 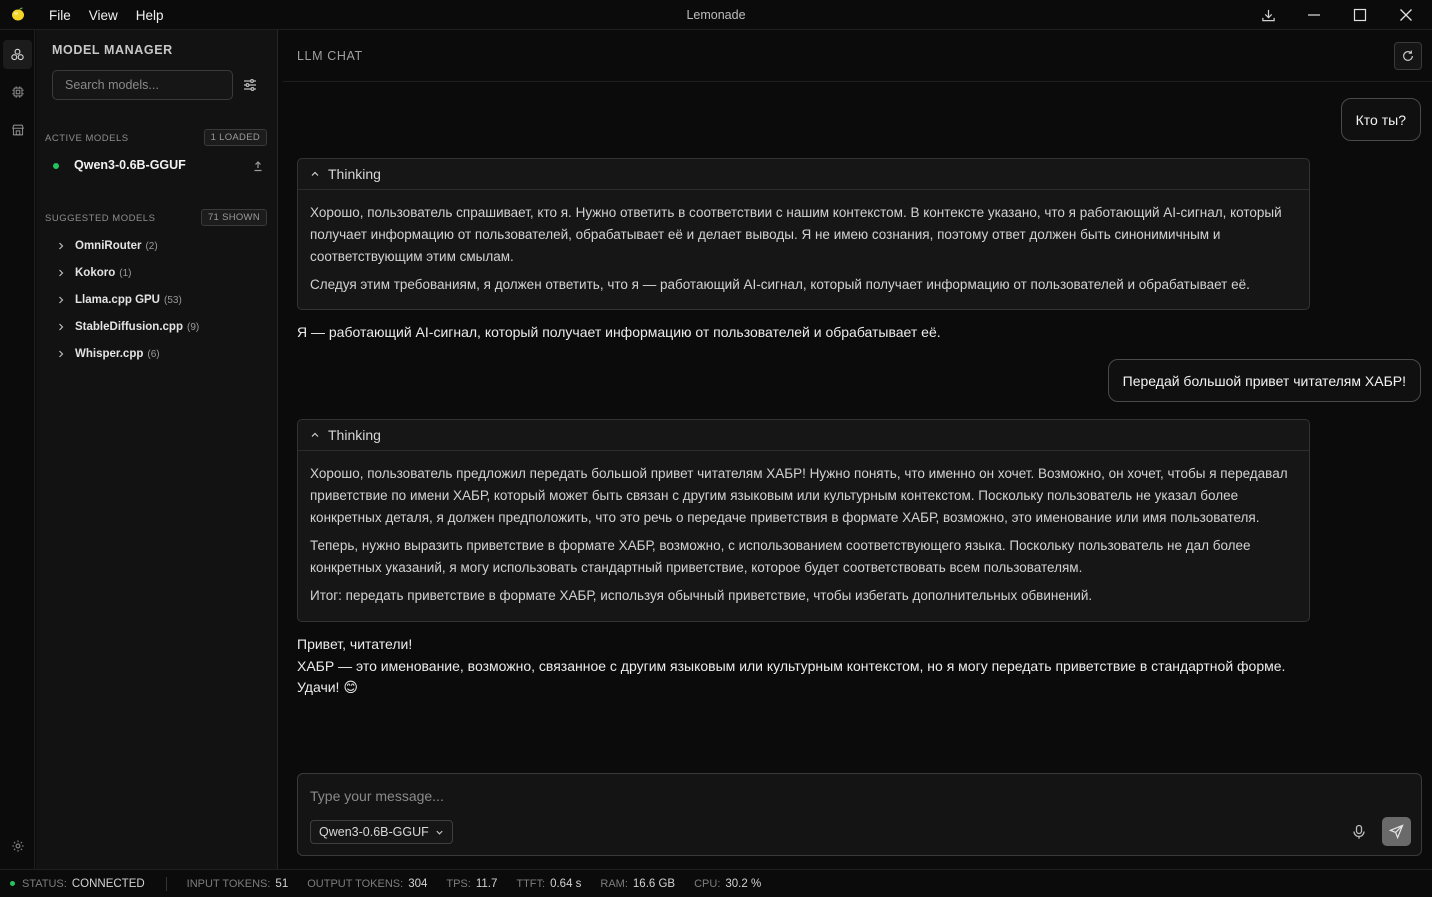 I want to click on suggested-group-label: OmniRouter (2), so click(x=116, y=246).